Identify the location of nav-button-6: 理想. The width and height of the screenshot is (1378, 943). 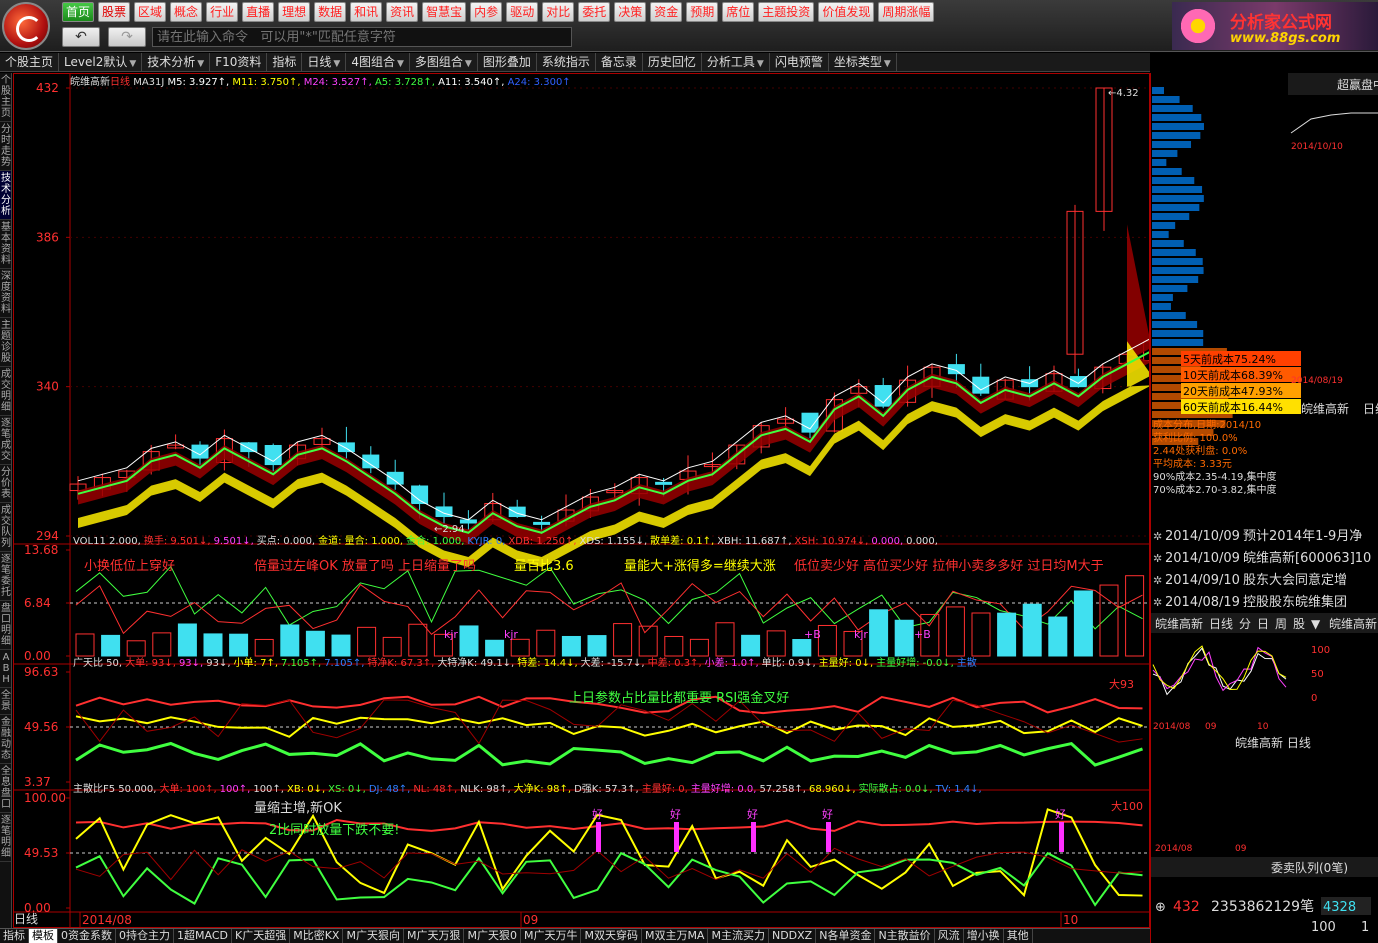
(294, 12).